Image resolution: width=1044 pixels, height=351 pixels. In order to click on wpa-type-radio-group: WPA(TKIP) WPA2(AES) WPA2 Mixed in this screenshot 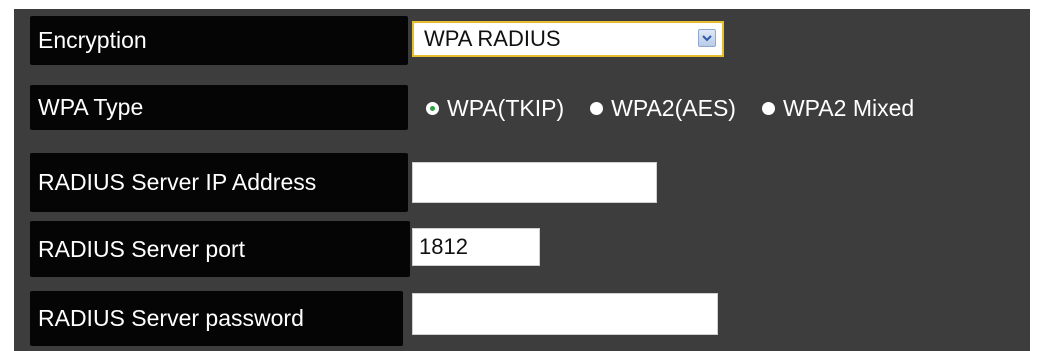, I will do `click(670, 108)`.